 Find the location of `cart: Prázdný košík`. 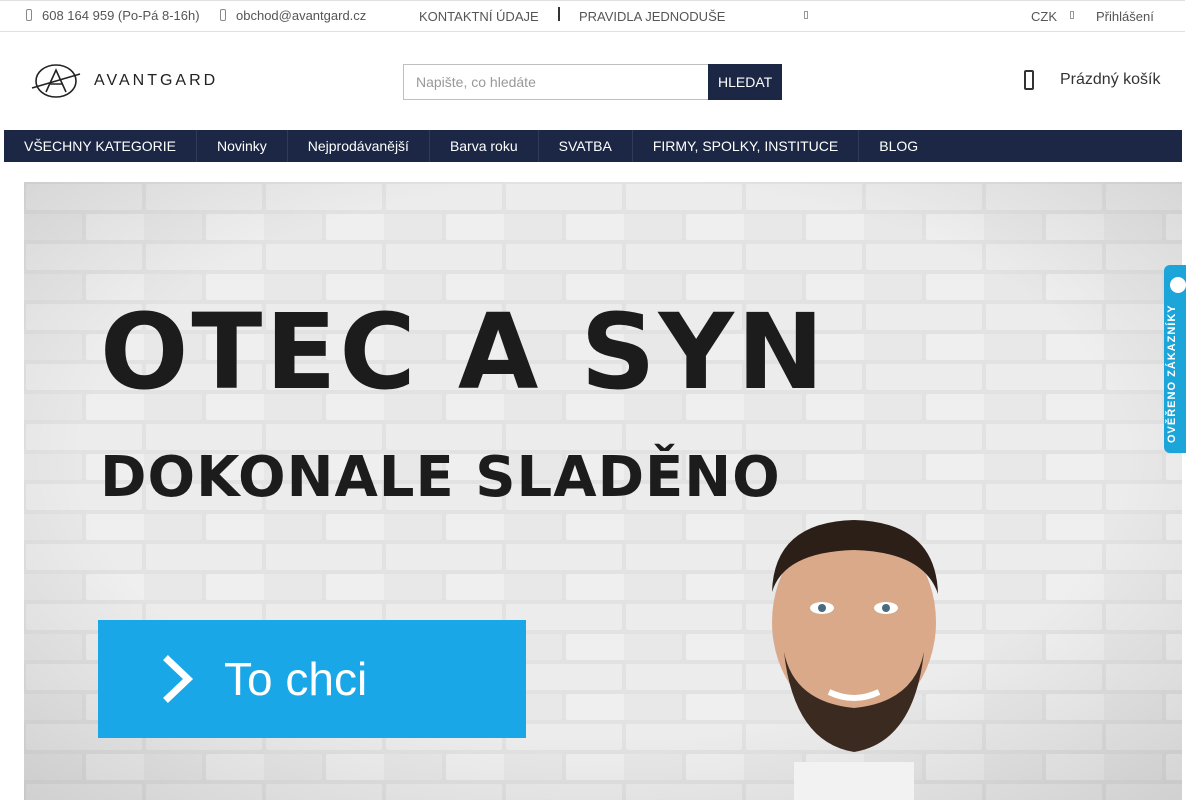

cart: Prázdný košík is located at coordinates (1092, 80).